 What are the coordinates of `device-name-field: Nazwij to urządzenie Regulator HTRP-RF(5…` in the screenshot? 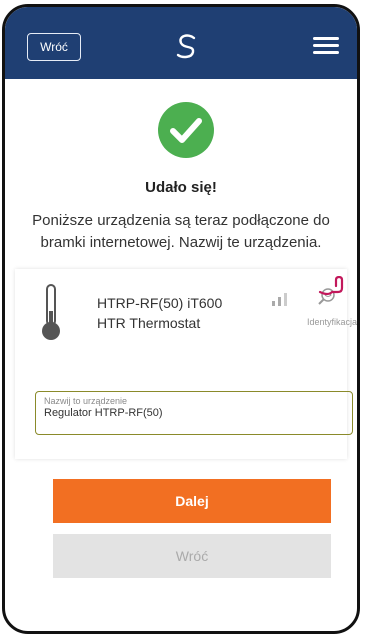 It's located at (194, 413).